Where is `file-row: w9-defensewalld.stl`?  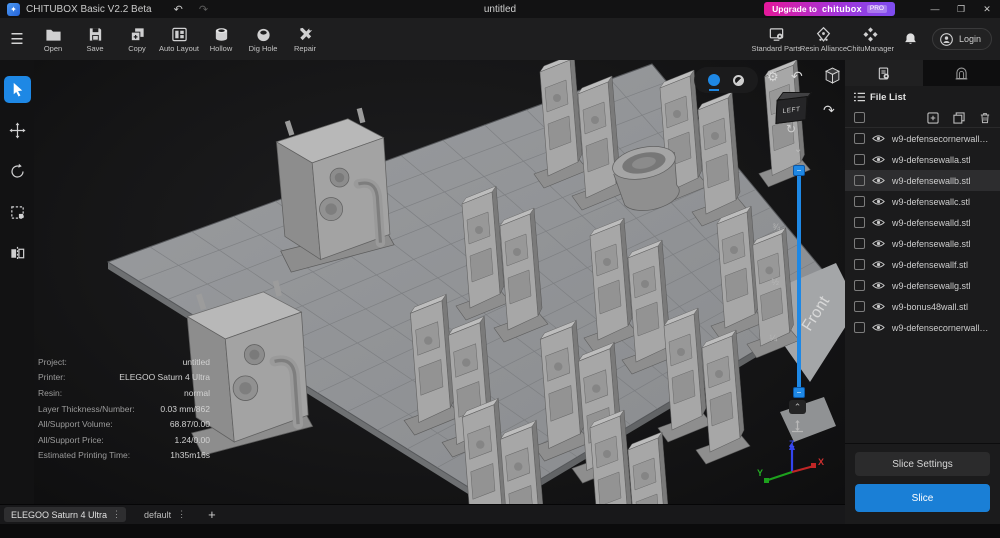 file-row: w9-defensewalld.stl is located at coordinates (922, 222).